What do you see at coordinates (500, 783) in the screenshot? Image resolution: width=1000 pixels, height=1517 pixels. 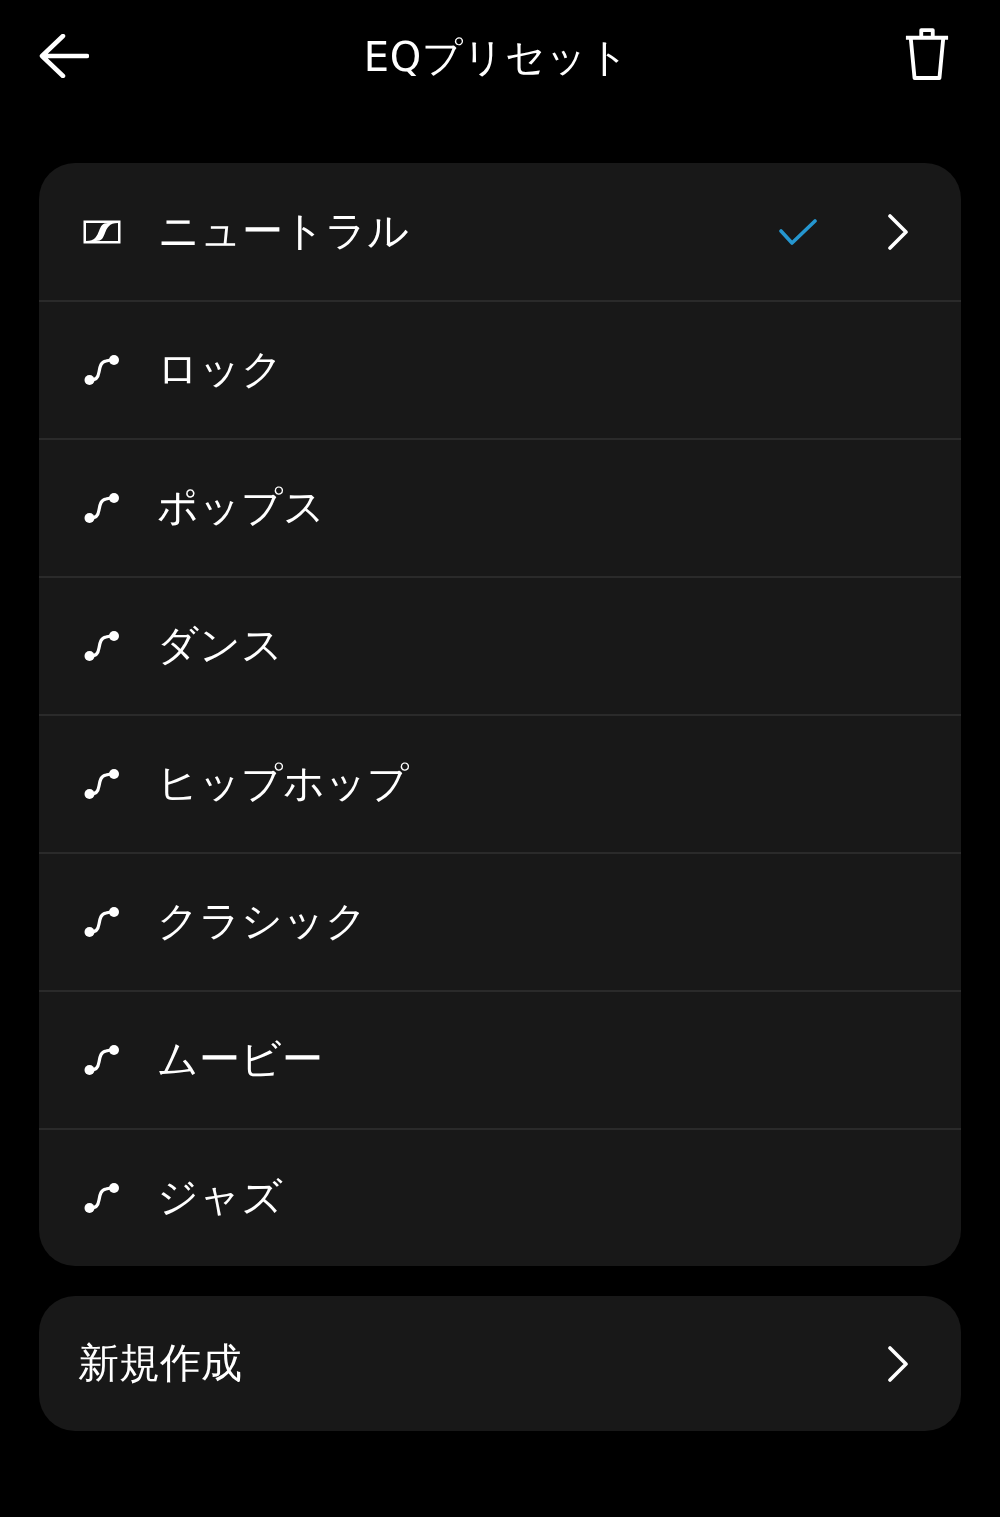 I see `preset-row: ヒップホップ` at bounding box center [500, 783].